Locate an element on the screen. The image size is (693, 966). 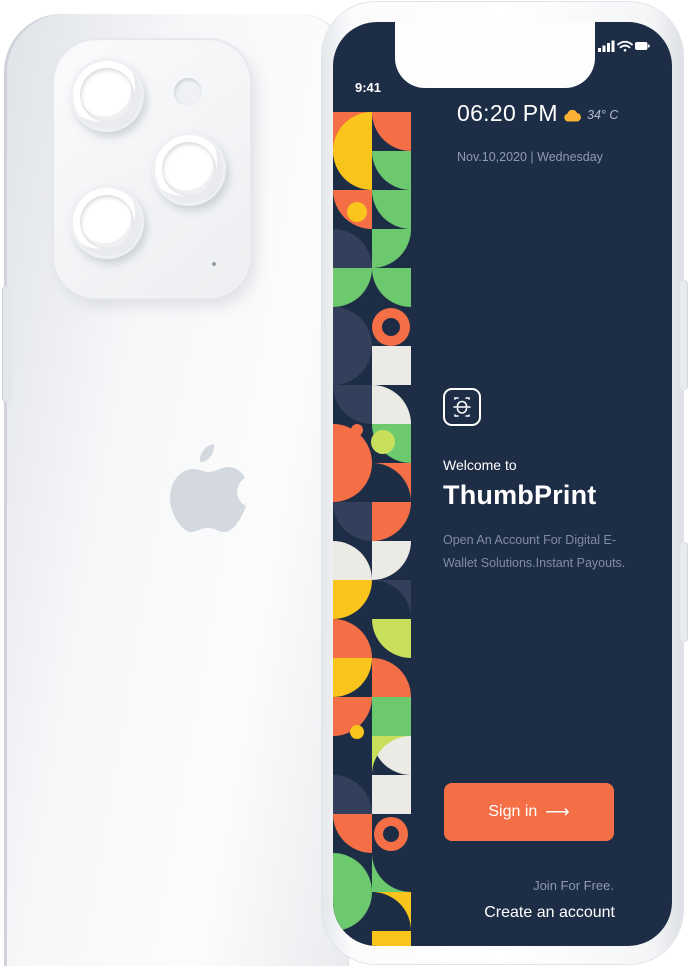
status-time: 9:41 is located at coordinates (368, 87).